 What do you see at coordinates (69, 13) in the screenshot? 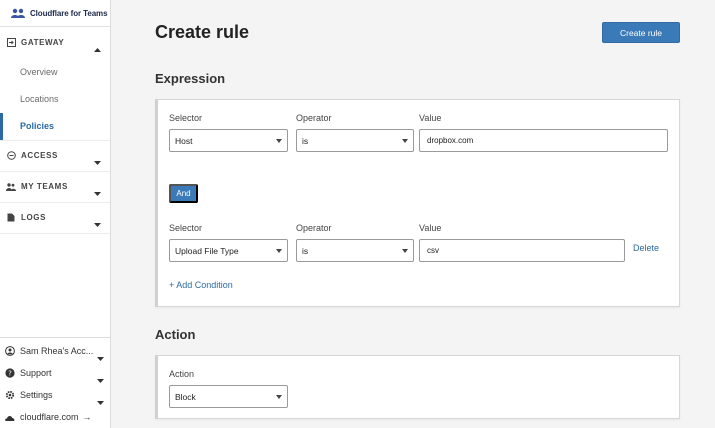
I see `brand-name: Cloudflare for Teams` at bounding box center [69, 13].